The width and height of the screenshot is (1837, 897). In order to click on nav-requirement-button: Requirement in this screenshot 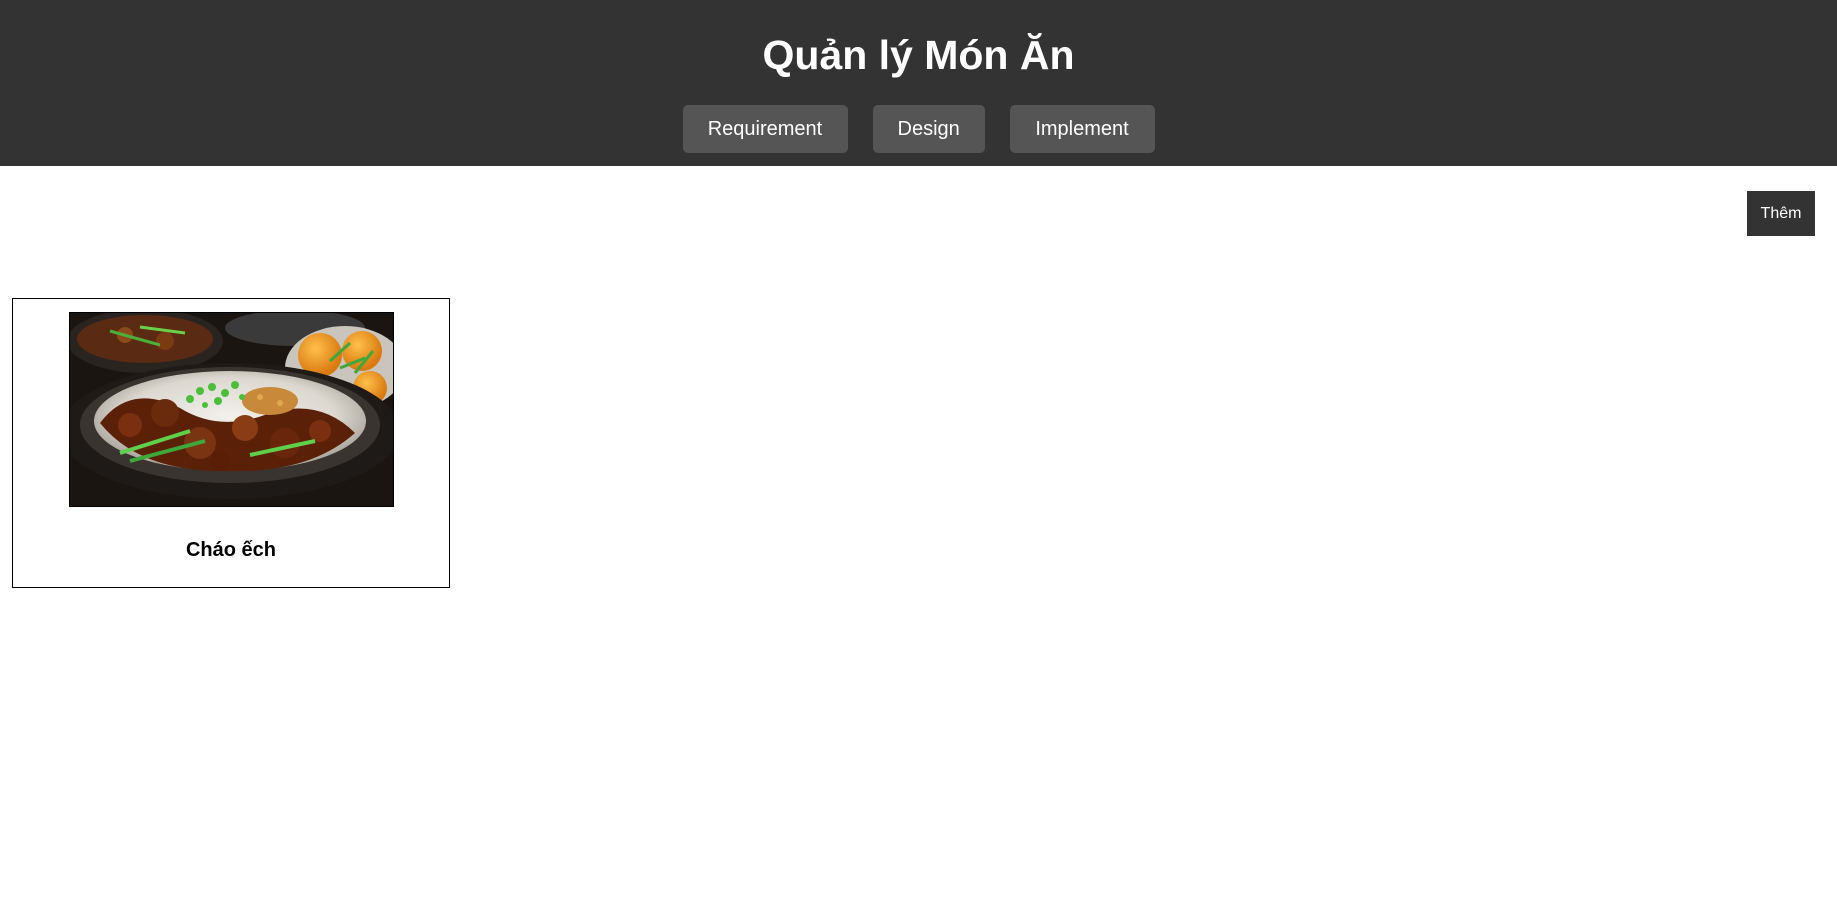, I will do `click(765, 129)`.